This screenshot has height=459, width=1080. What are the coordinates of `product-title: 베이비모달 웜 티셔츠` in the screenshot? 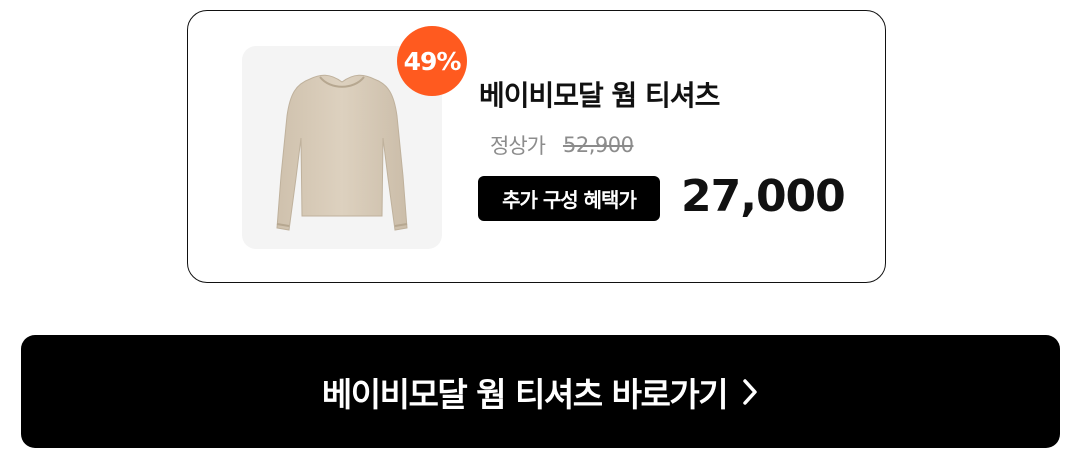 It's located at (599, 94).